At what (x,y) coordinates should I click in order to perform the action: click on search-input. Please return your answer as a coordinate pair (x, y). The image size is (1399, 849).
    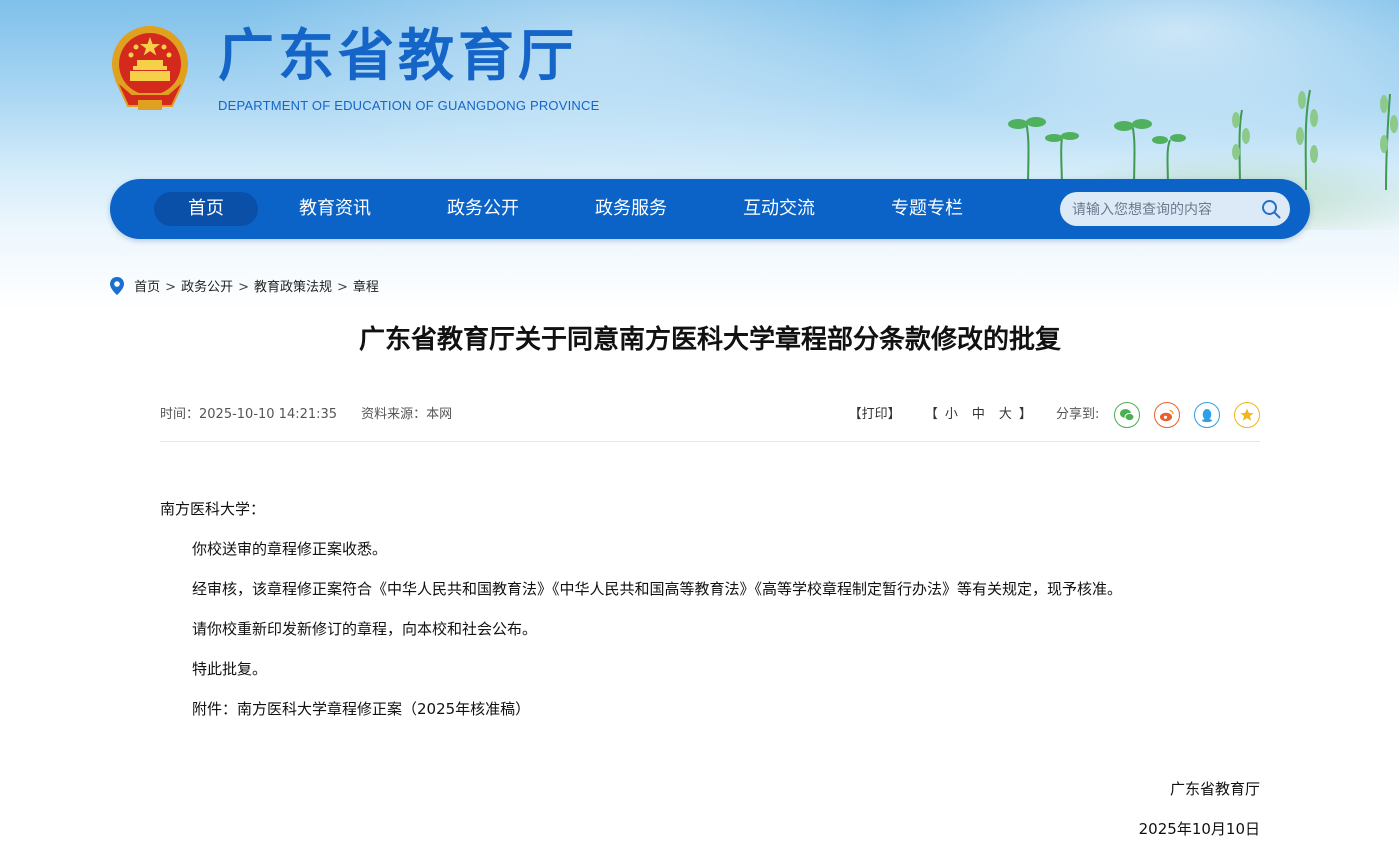
    Looking at the image, I should click on (1162, 210).